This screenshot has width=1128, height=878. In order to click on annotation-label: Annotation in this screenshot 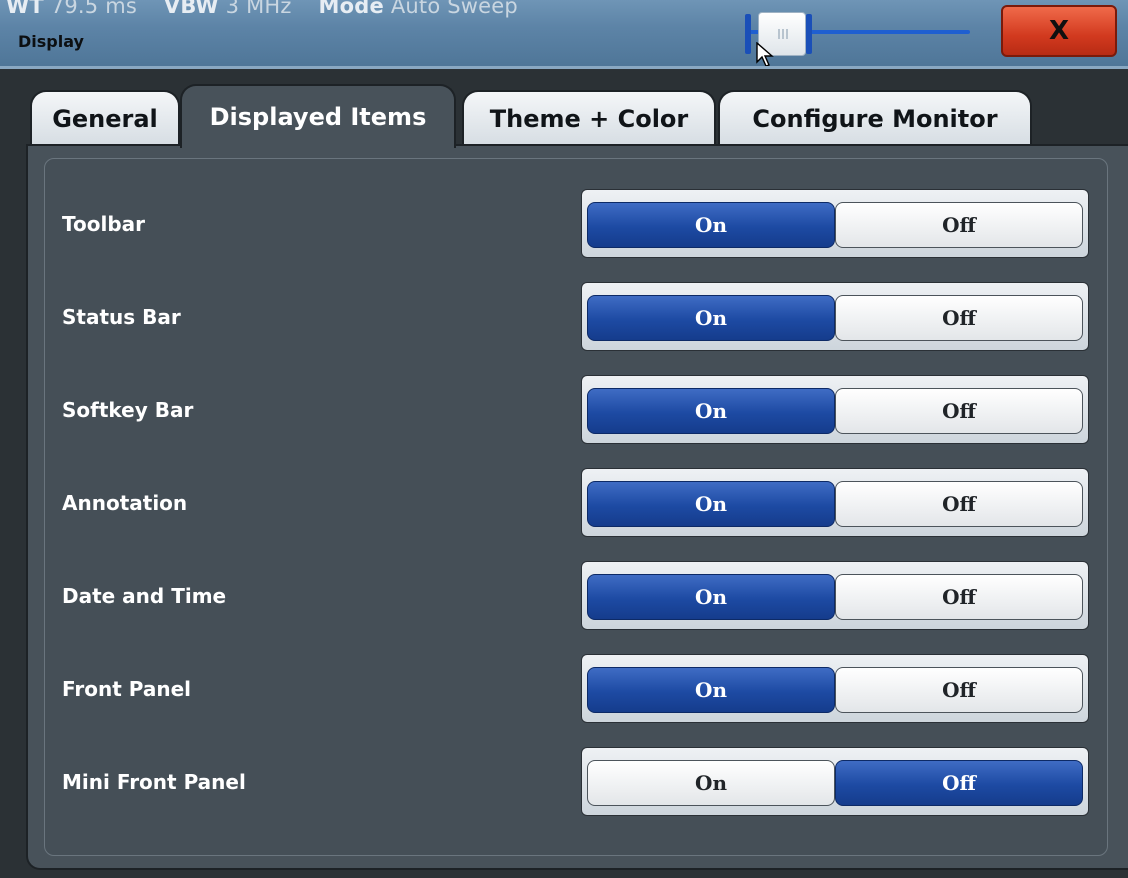, I will do `click(125, 503)`.